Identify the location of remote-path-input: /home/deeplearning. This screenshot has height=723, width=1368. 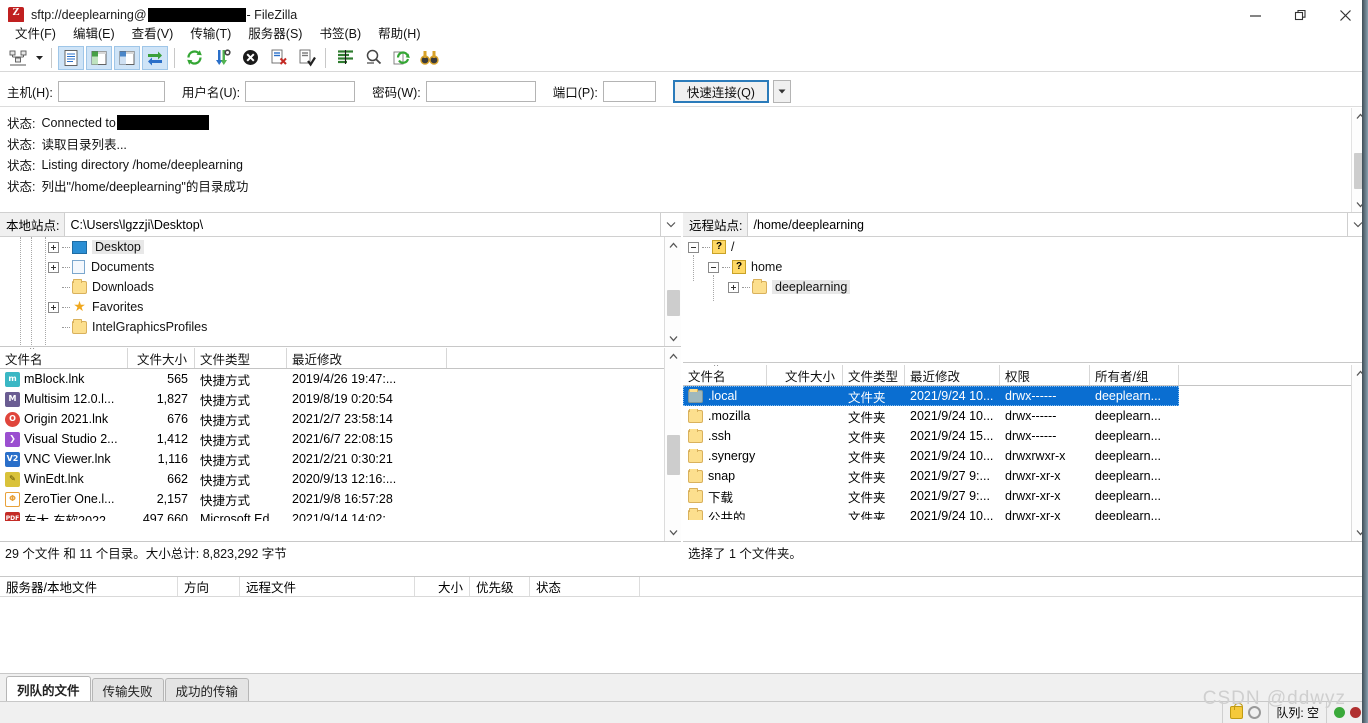
(1048, 224).